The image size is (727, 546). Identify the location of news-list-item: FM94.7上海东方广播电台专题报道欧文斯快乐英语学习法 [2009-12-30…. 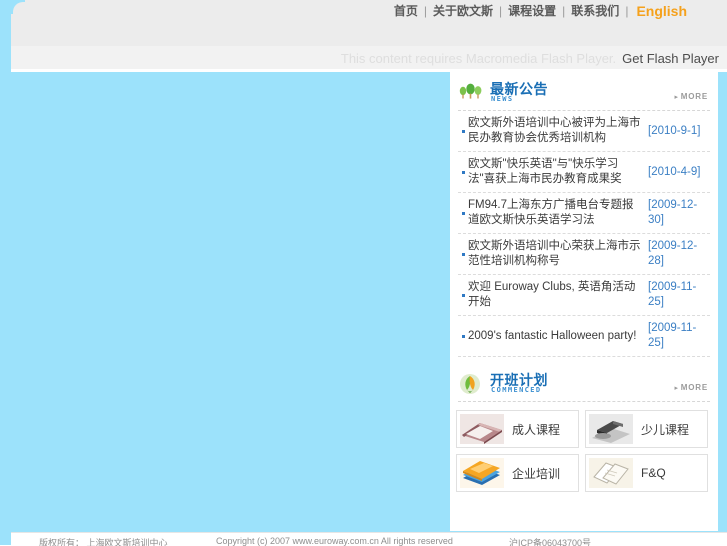
(584, 213).